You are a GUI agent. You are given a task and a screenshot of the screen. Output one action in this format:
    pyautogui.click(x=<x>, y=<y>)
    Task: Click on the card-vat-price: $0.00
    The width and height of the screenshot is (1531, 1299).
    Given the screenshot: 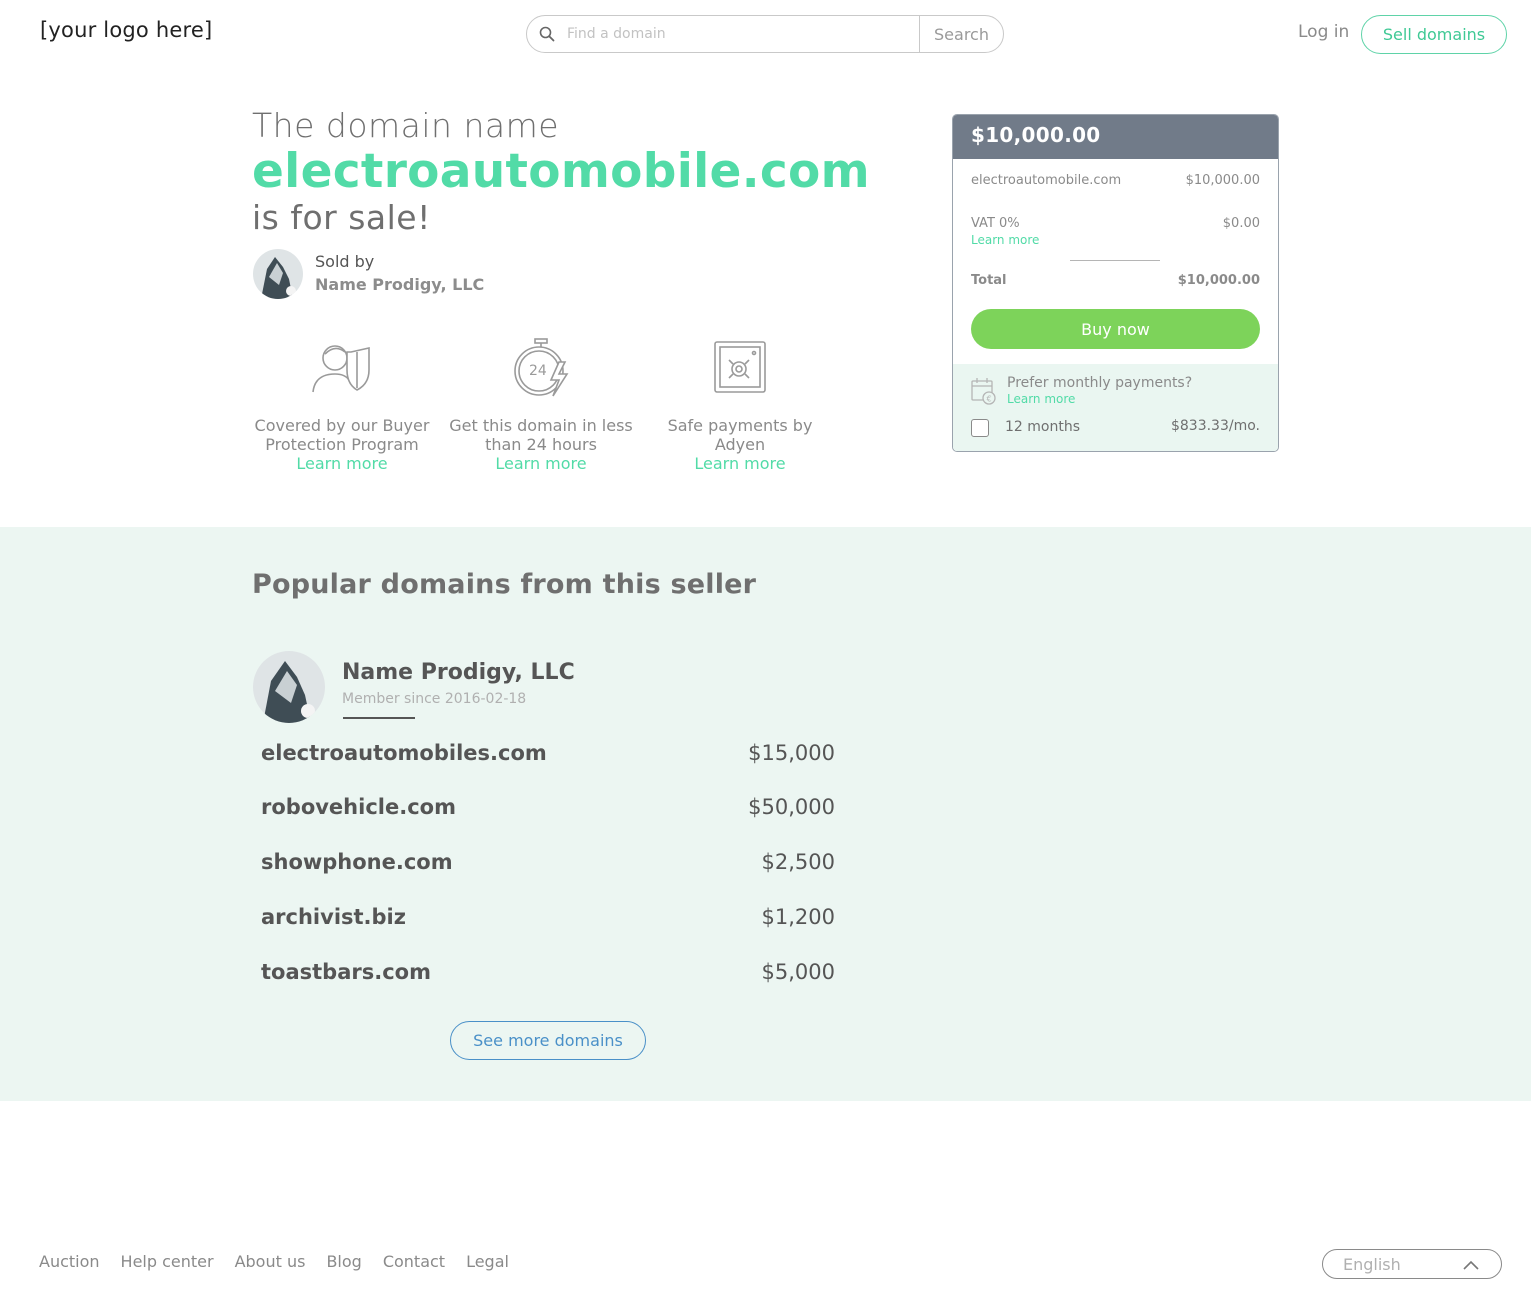 What is the action you would take?
    pyautogui.click(x=1241, y=223)
    